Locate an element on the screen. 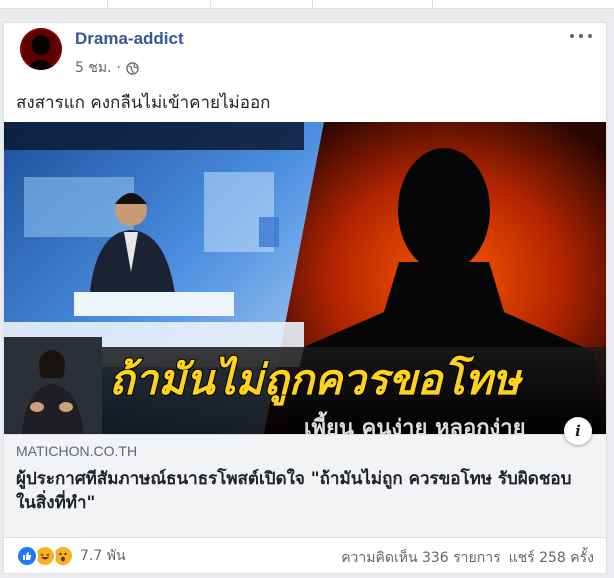  post-timestamp: 5 ชม. is located at coordinates (93, 68).